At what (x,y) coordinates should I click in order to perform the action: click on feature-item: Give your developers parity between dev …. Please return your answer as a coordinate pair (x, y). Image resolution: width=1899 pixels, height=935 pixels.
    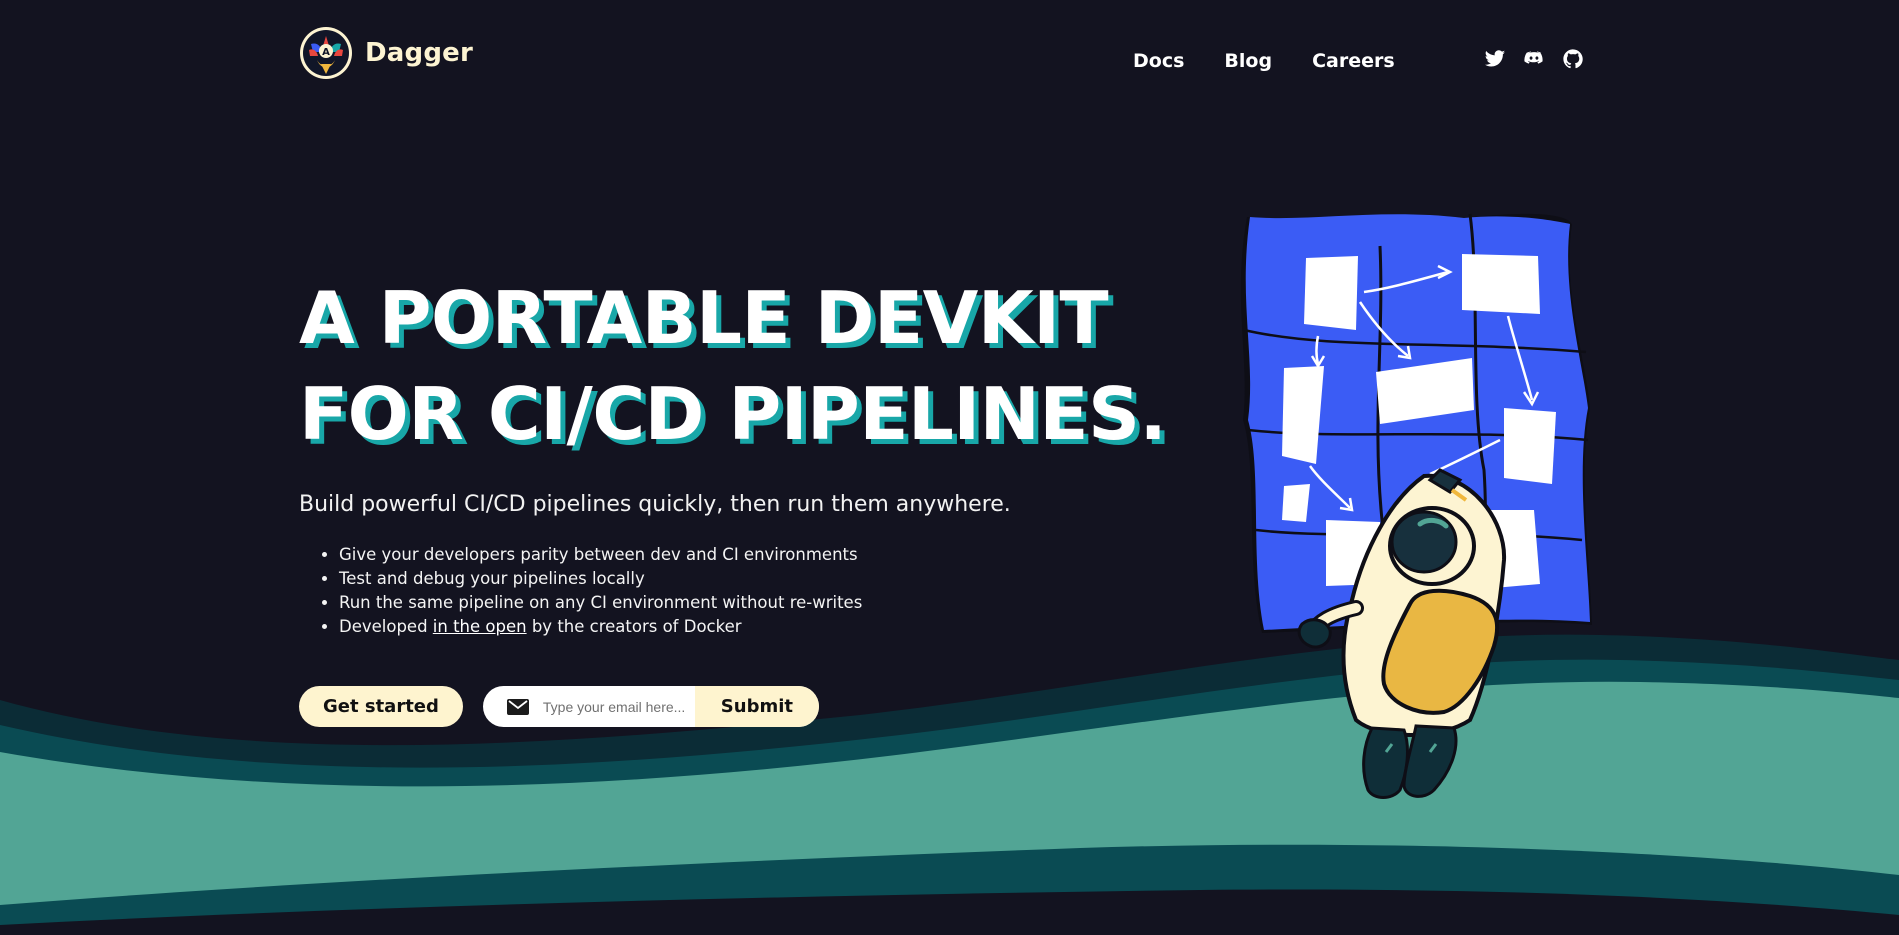
    Looking at the image, I should click on (752, 555).